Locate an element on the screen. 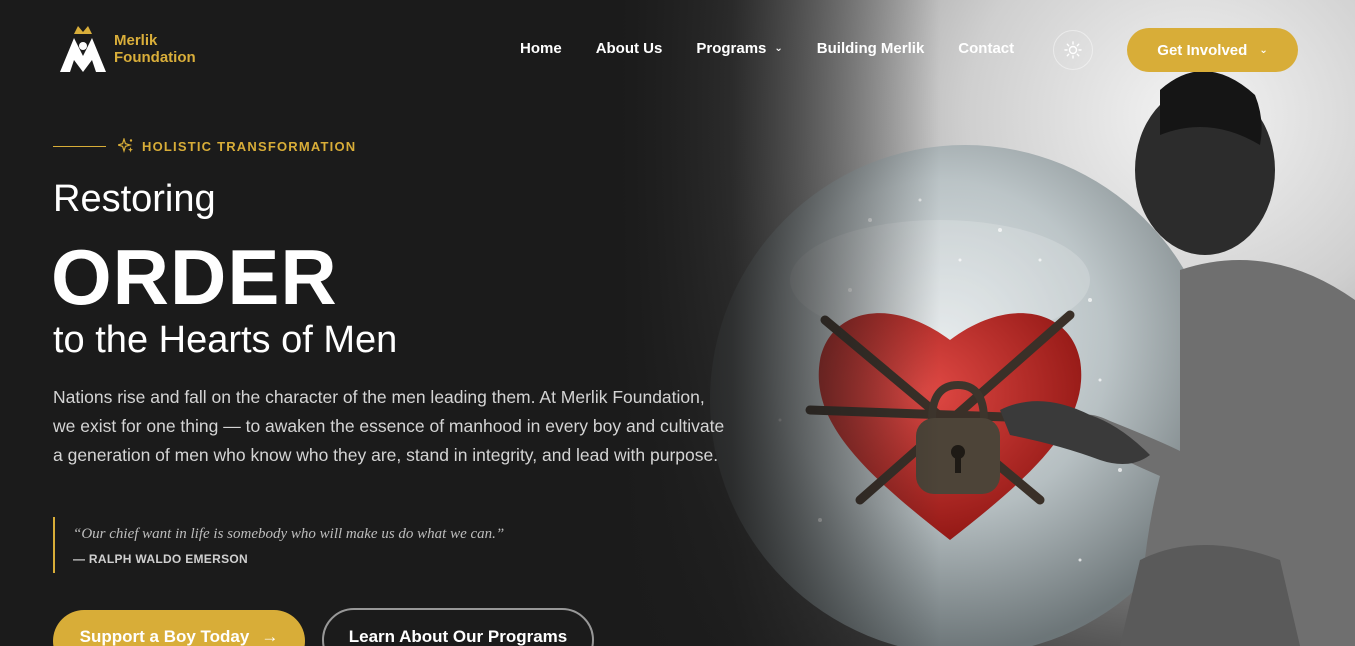 This screenshot has height=646, width=1355. nav-building-merlik-label: Building Merlik is located at coordinates (870, 48).